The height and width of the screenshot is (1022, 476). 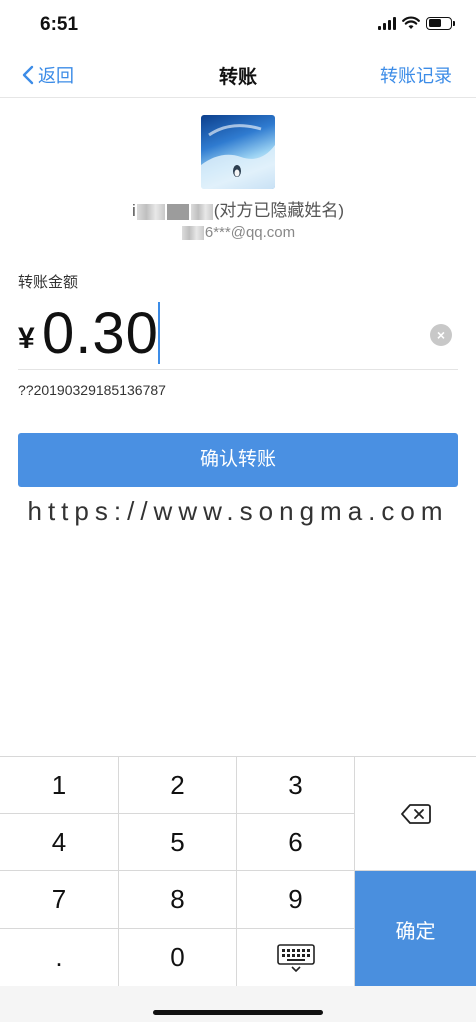 I want to click on status-time: 6:51, so click(x=59, y=24).